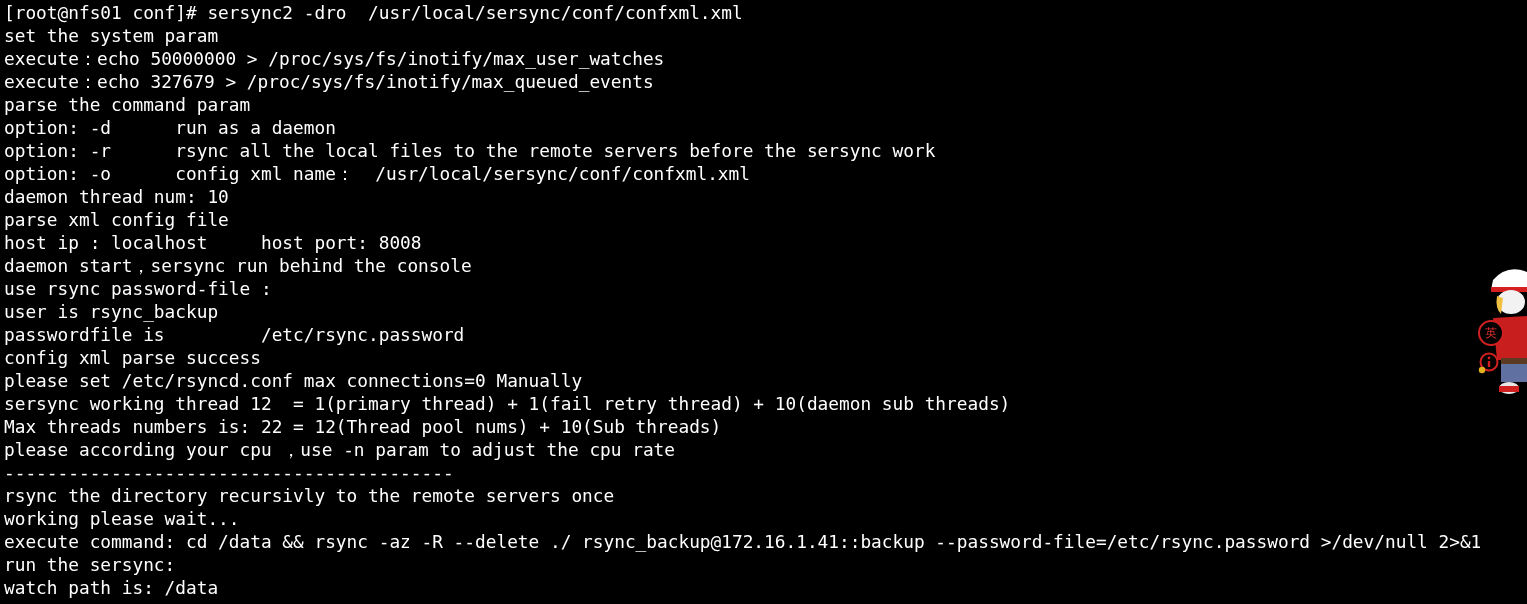 Image resolution: width=1527 pixels, height=604 pixels. What do you see at coordinates (132, 357) in the screenshot?
I see `terminal-line: config xml parse success` at bounding box center [132, 357].